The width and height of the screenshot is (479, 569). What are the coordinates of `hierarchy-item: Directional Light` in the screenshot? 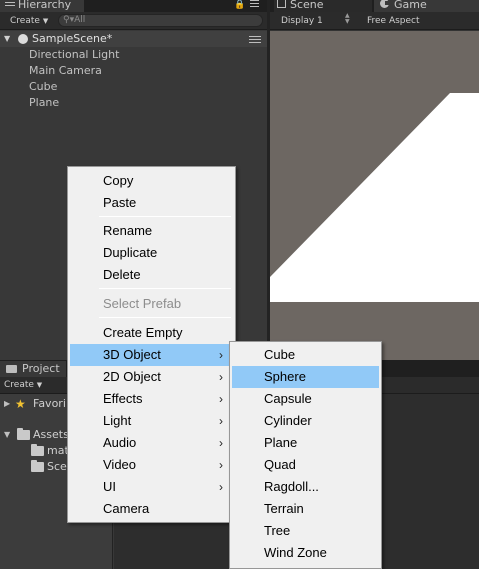 It's located at (74, 55).